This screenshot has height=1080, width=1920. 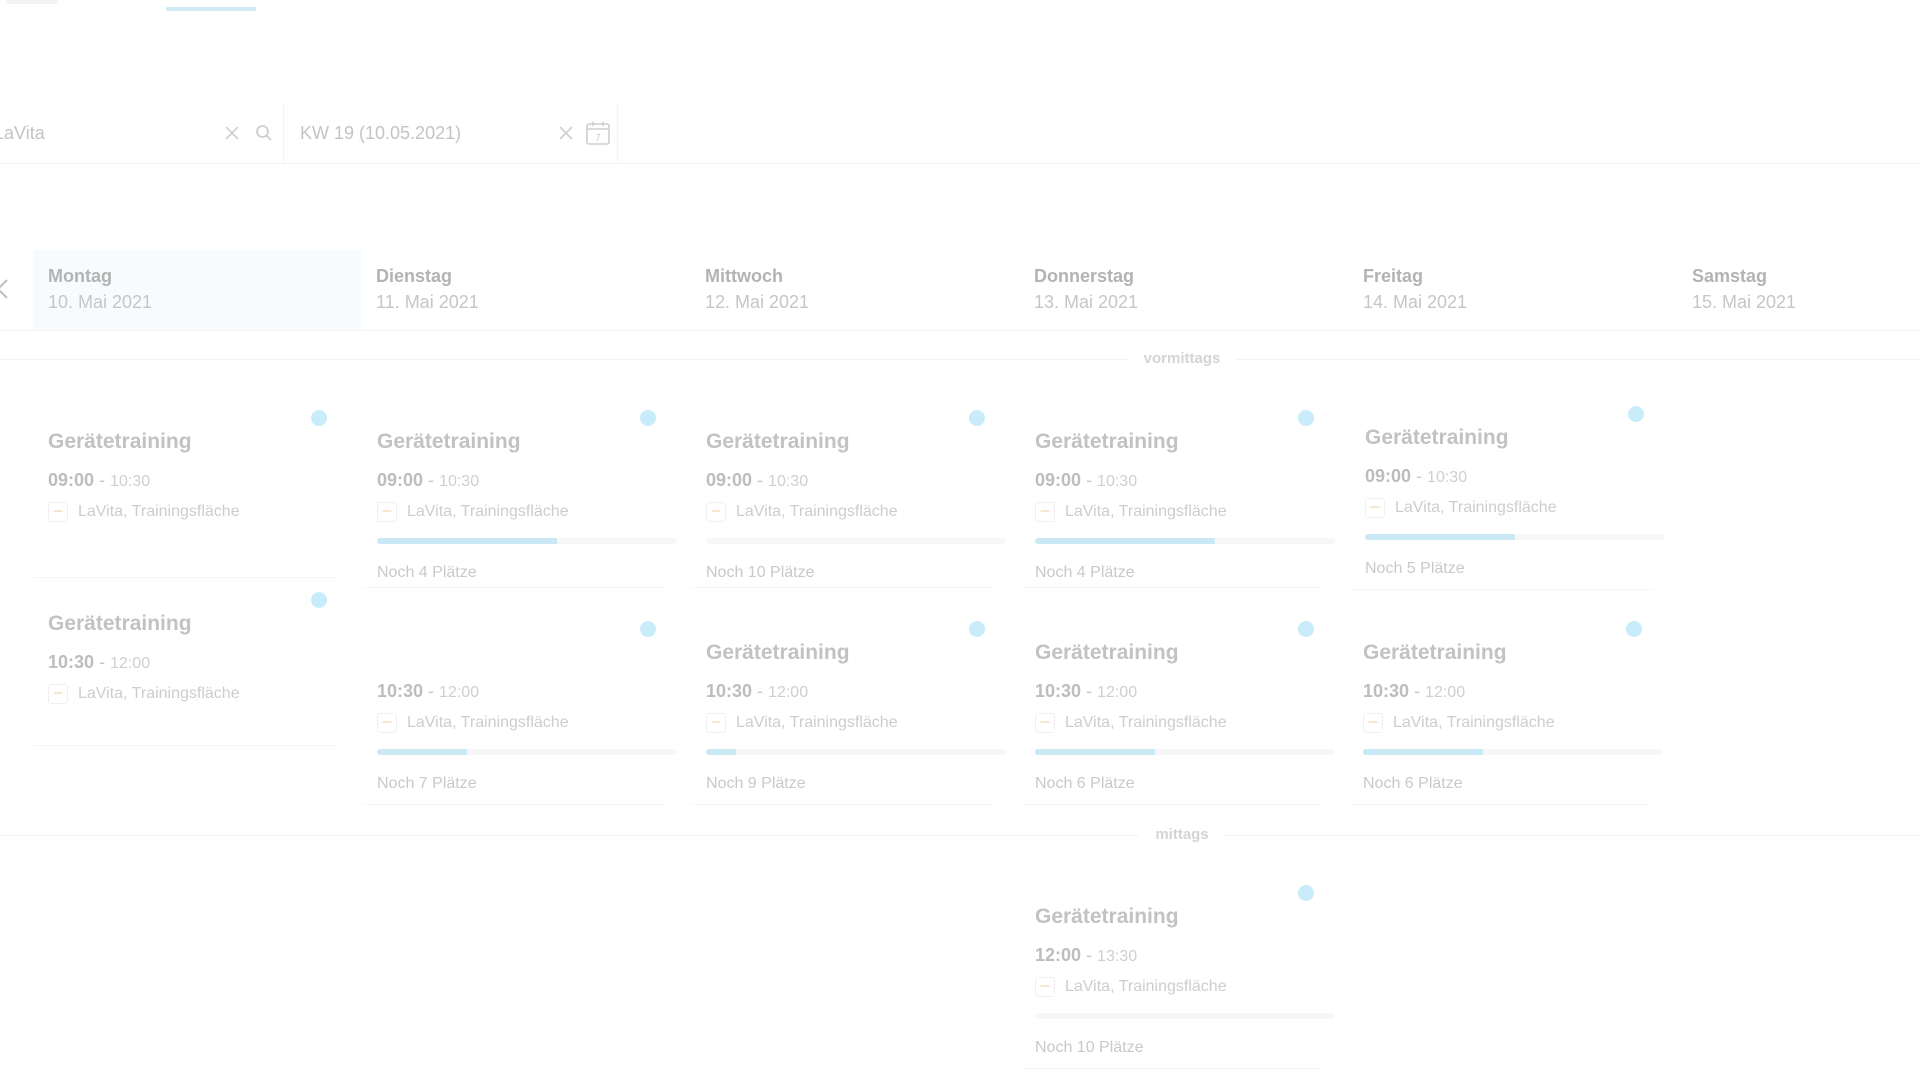 I want to click on day-header-freitag: Freitag 14. Mai 2021, so click(x=1512, y=290).